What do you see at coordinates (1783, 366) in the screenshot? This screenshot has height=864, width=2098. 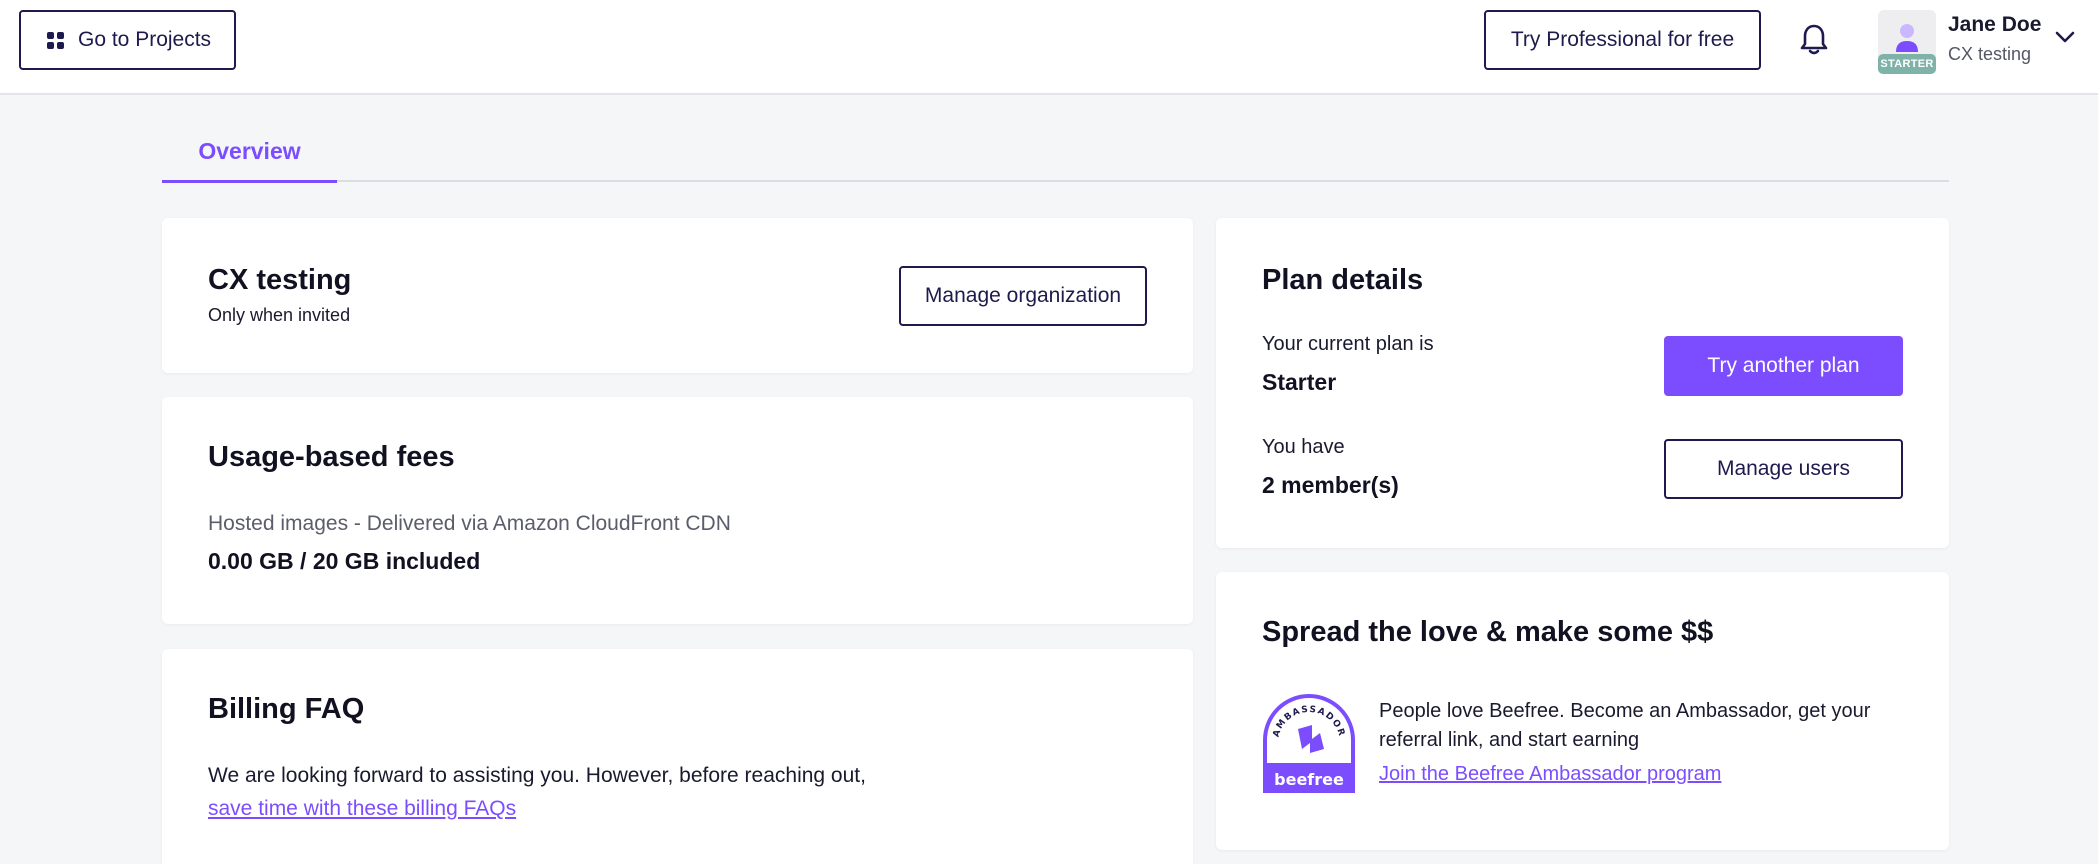 I see `try-another-plan-button: Try another plan` at bounding box center [1783, 366].